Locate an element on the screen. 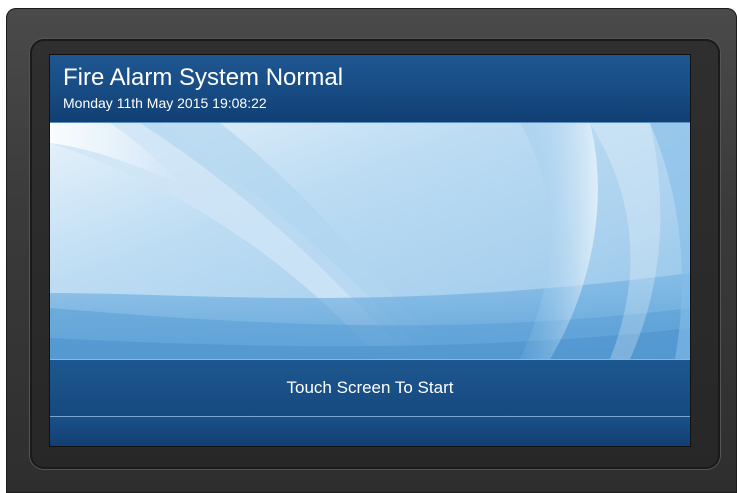 This screenshot has height=493, width=737. touch-to-start-button: Touch Screen To Start is located at coordinates (370, 388).